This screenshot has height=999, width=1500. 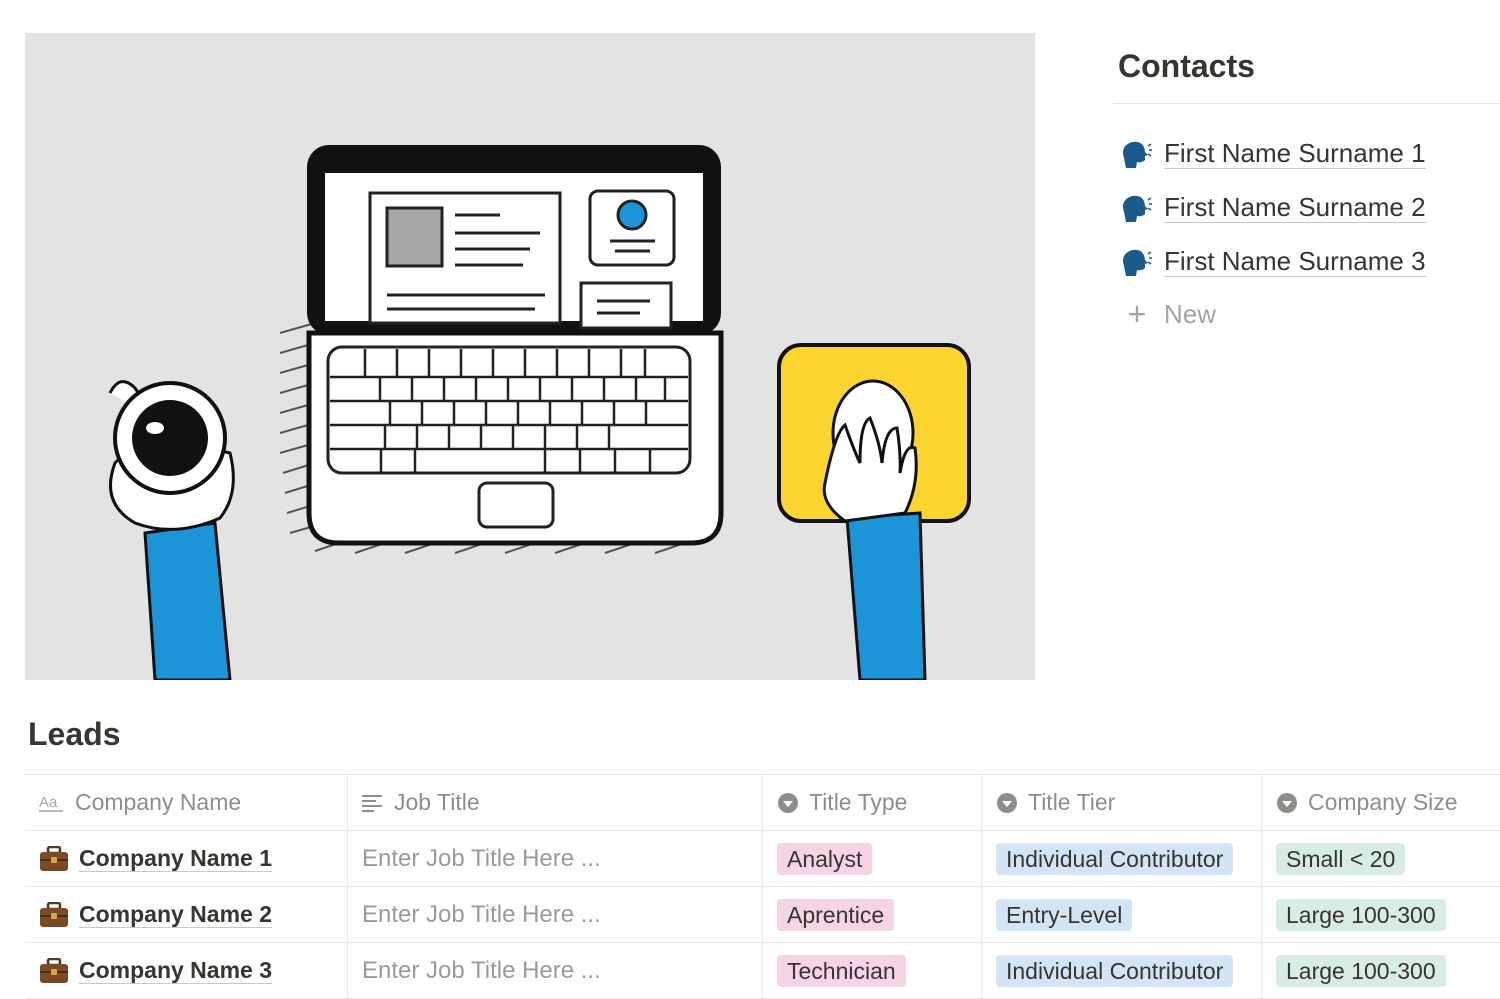 I want to click on title-type-tag: Aprentice, so click(x=836, y=914).